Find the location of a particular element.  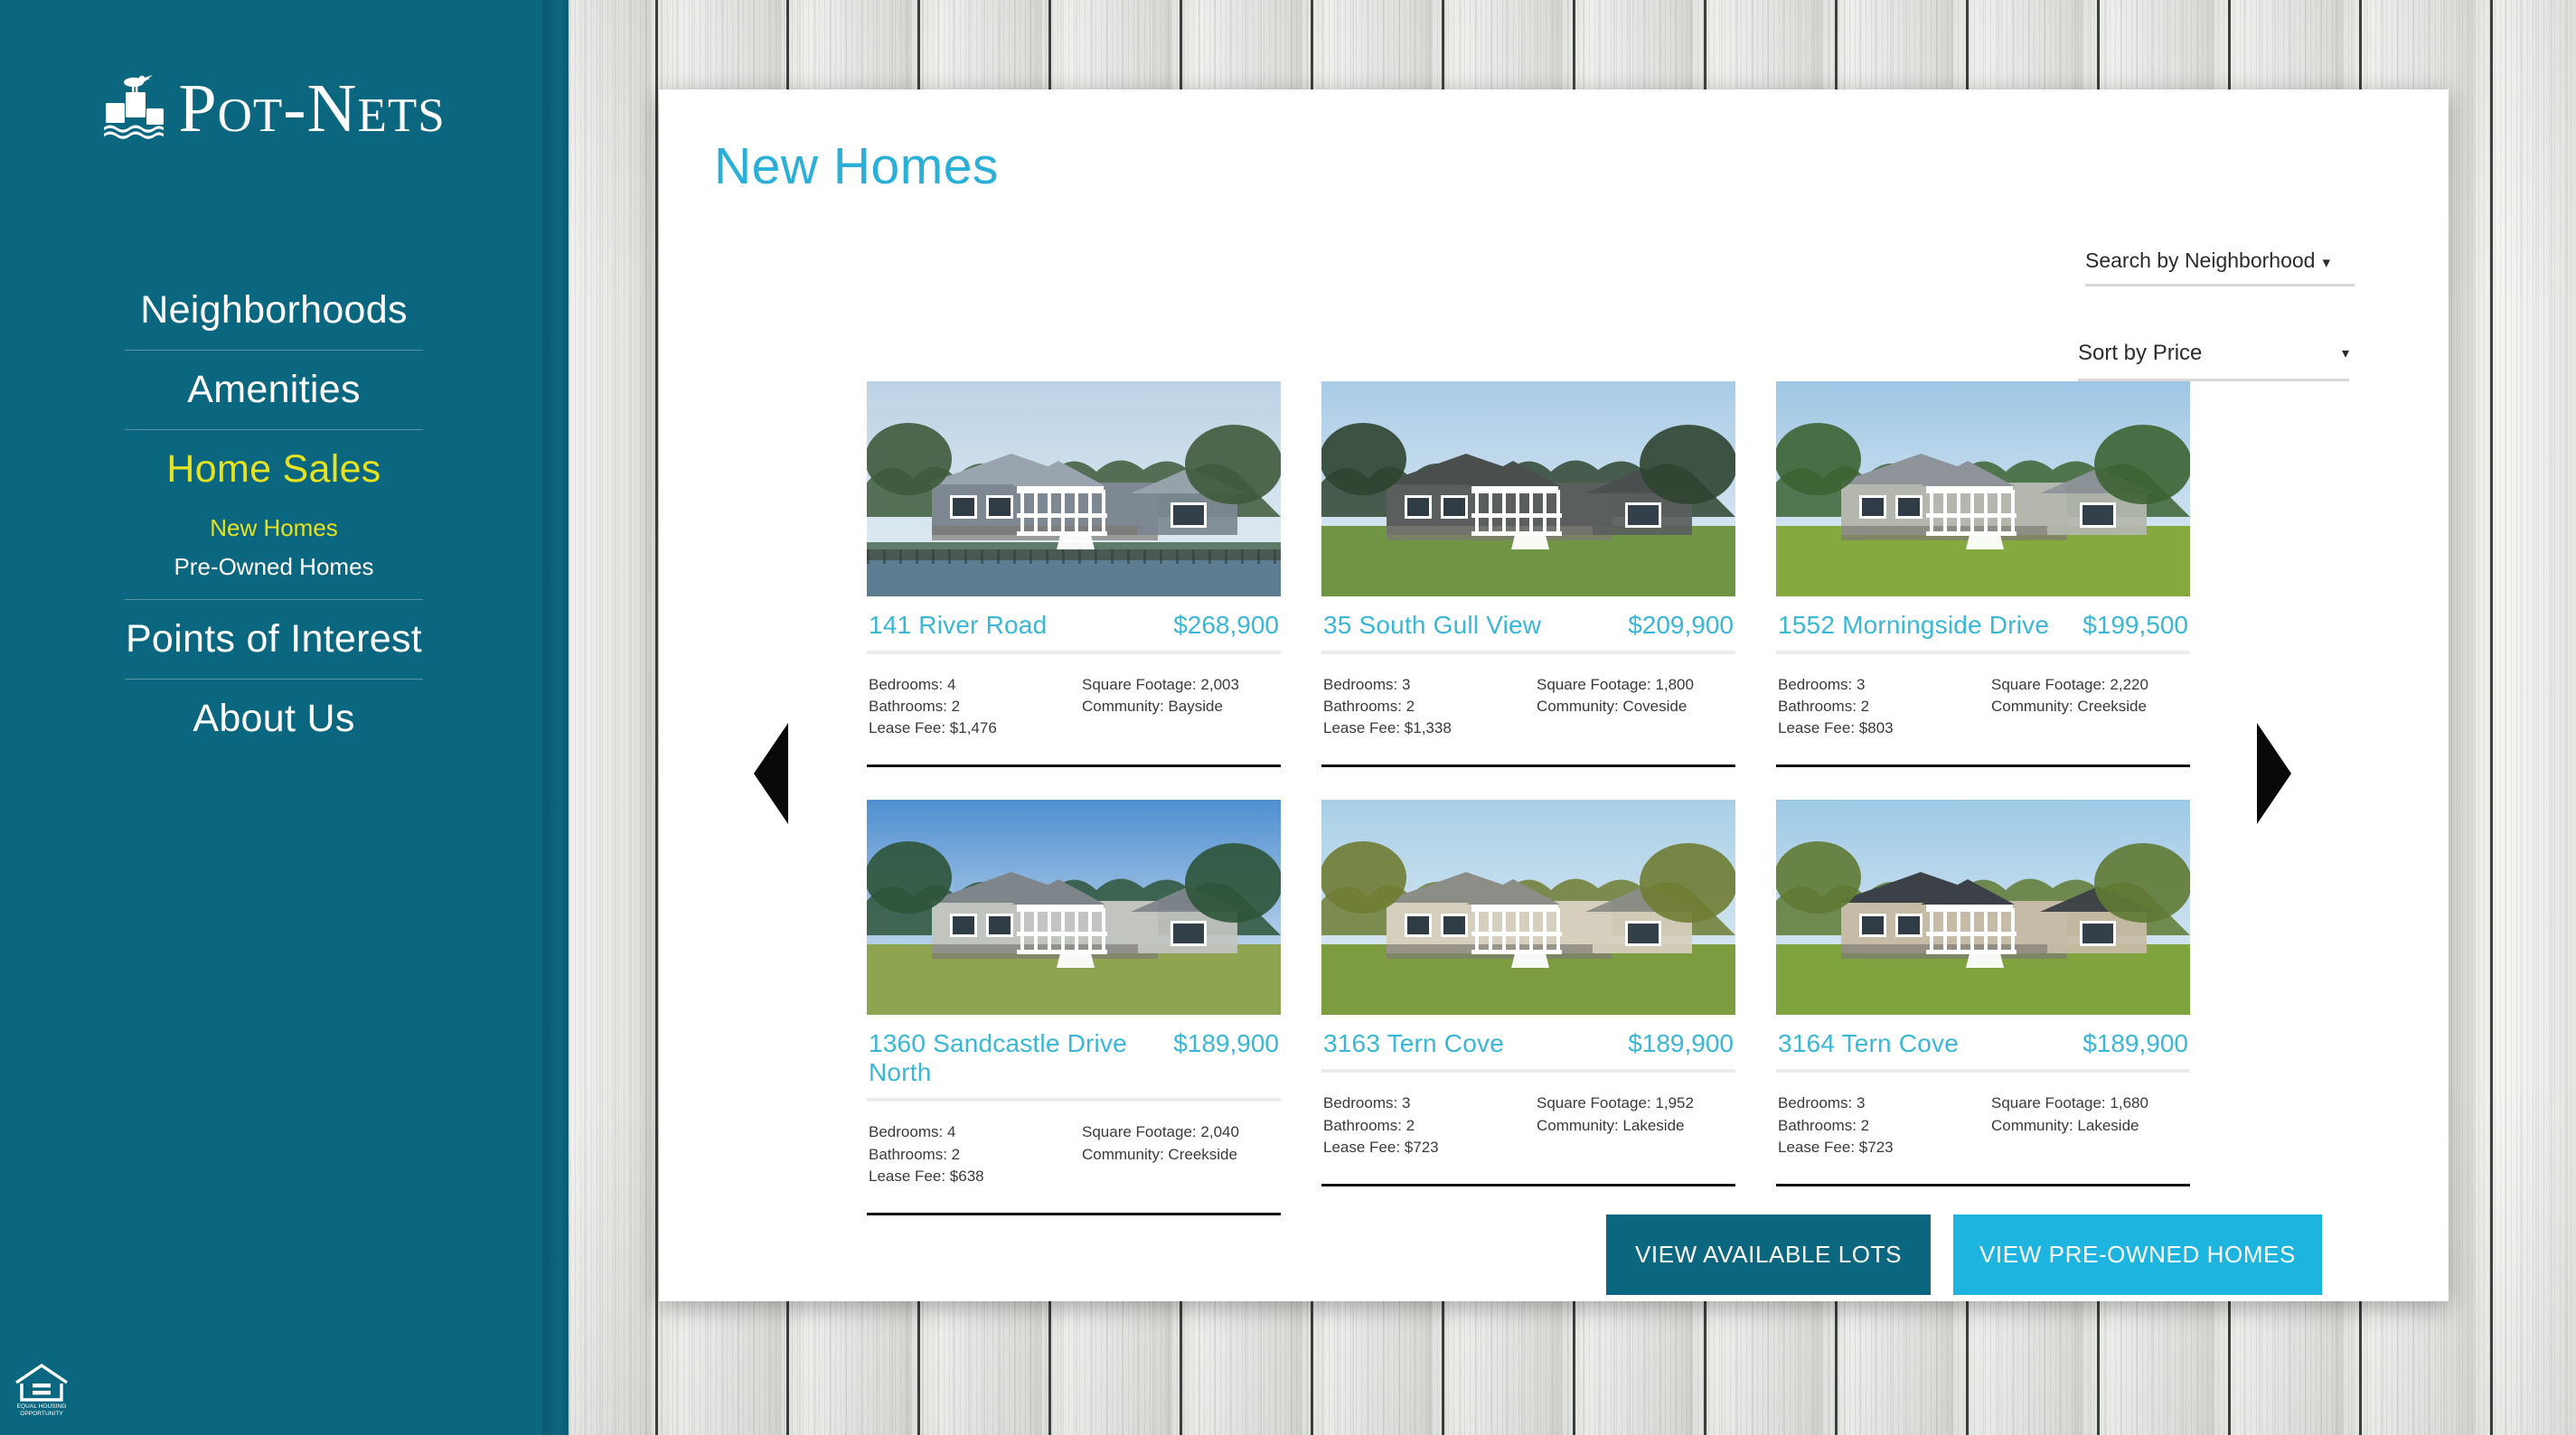

spec-community: Community: Bayside is located at coordinates (1152, 707).